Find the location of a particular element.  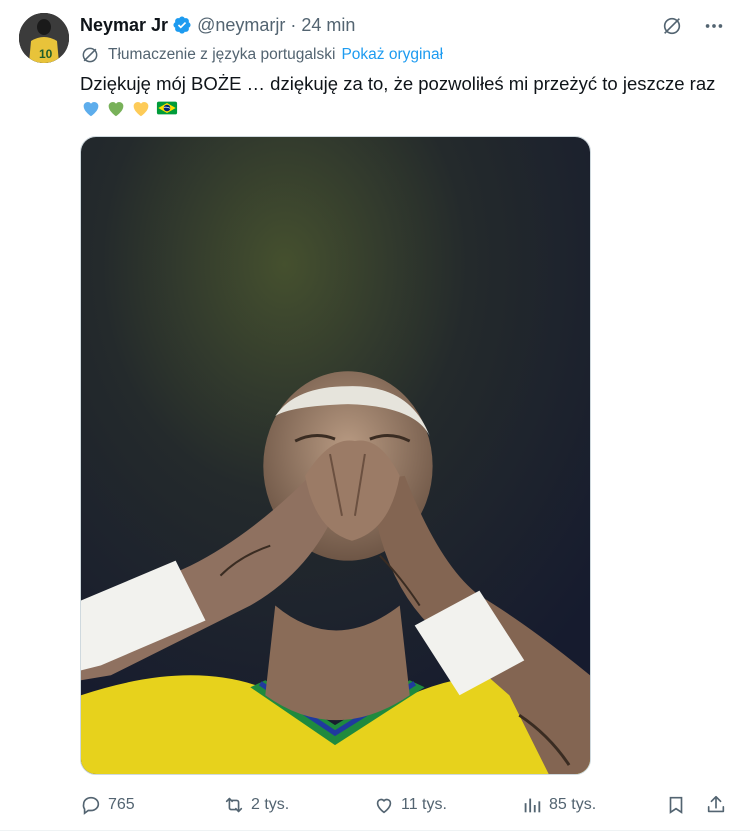

tweet-header: Neymar Jr @neymarjr · 24 min is located at coordinates (217, 25).